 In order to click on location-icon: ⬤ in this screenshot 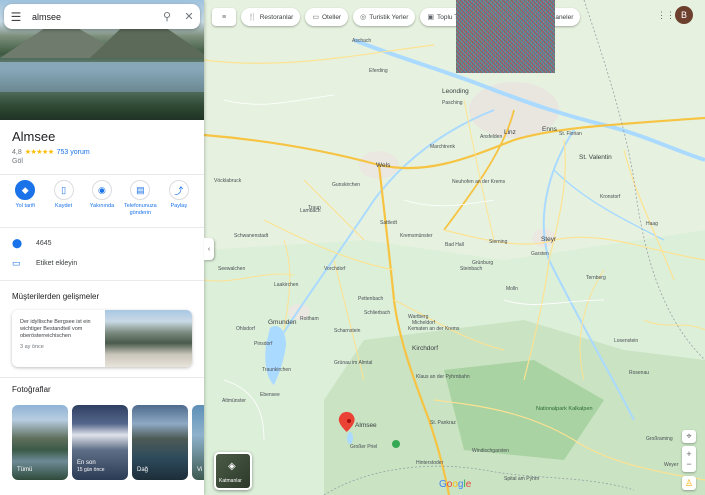, I will do `click(17, 242)`.